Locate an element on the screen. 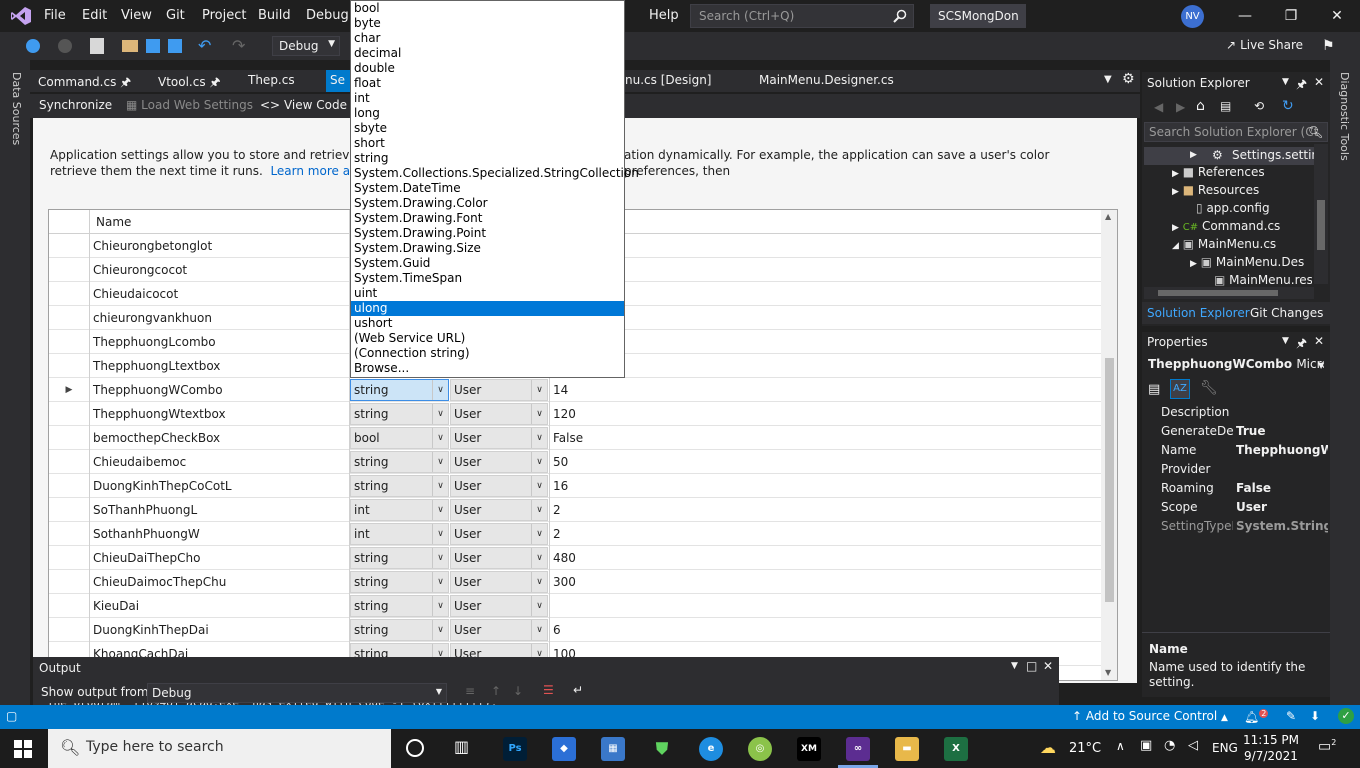  setting-name-cell: DuongKinhThepDai is located at coordinates (220, 630).